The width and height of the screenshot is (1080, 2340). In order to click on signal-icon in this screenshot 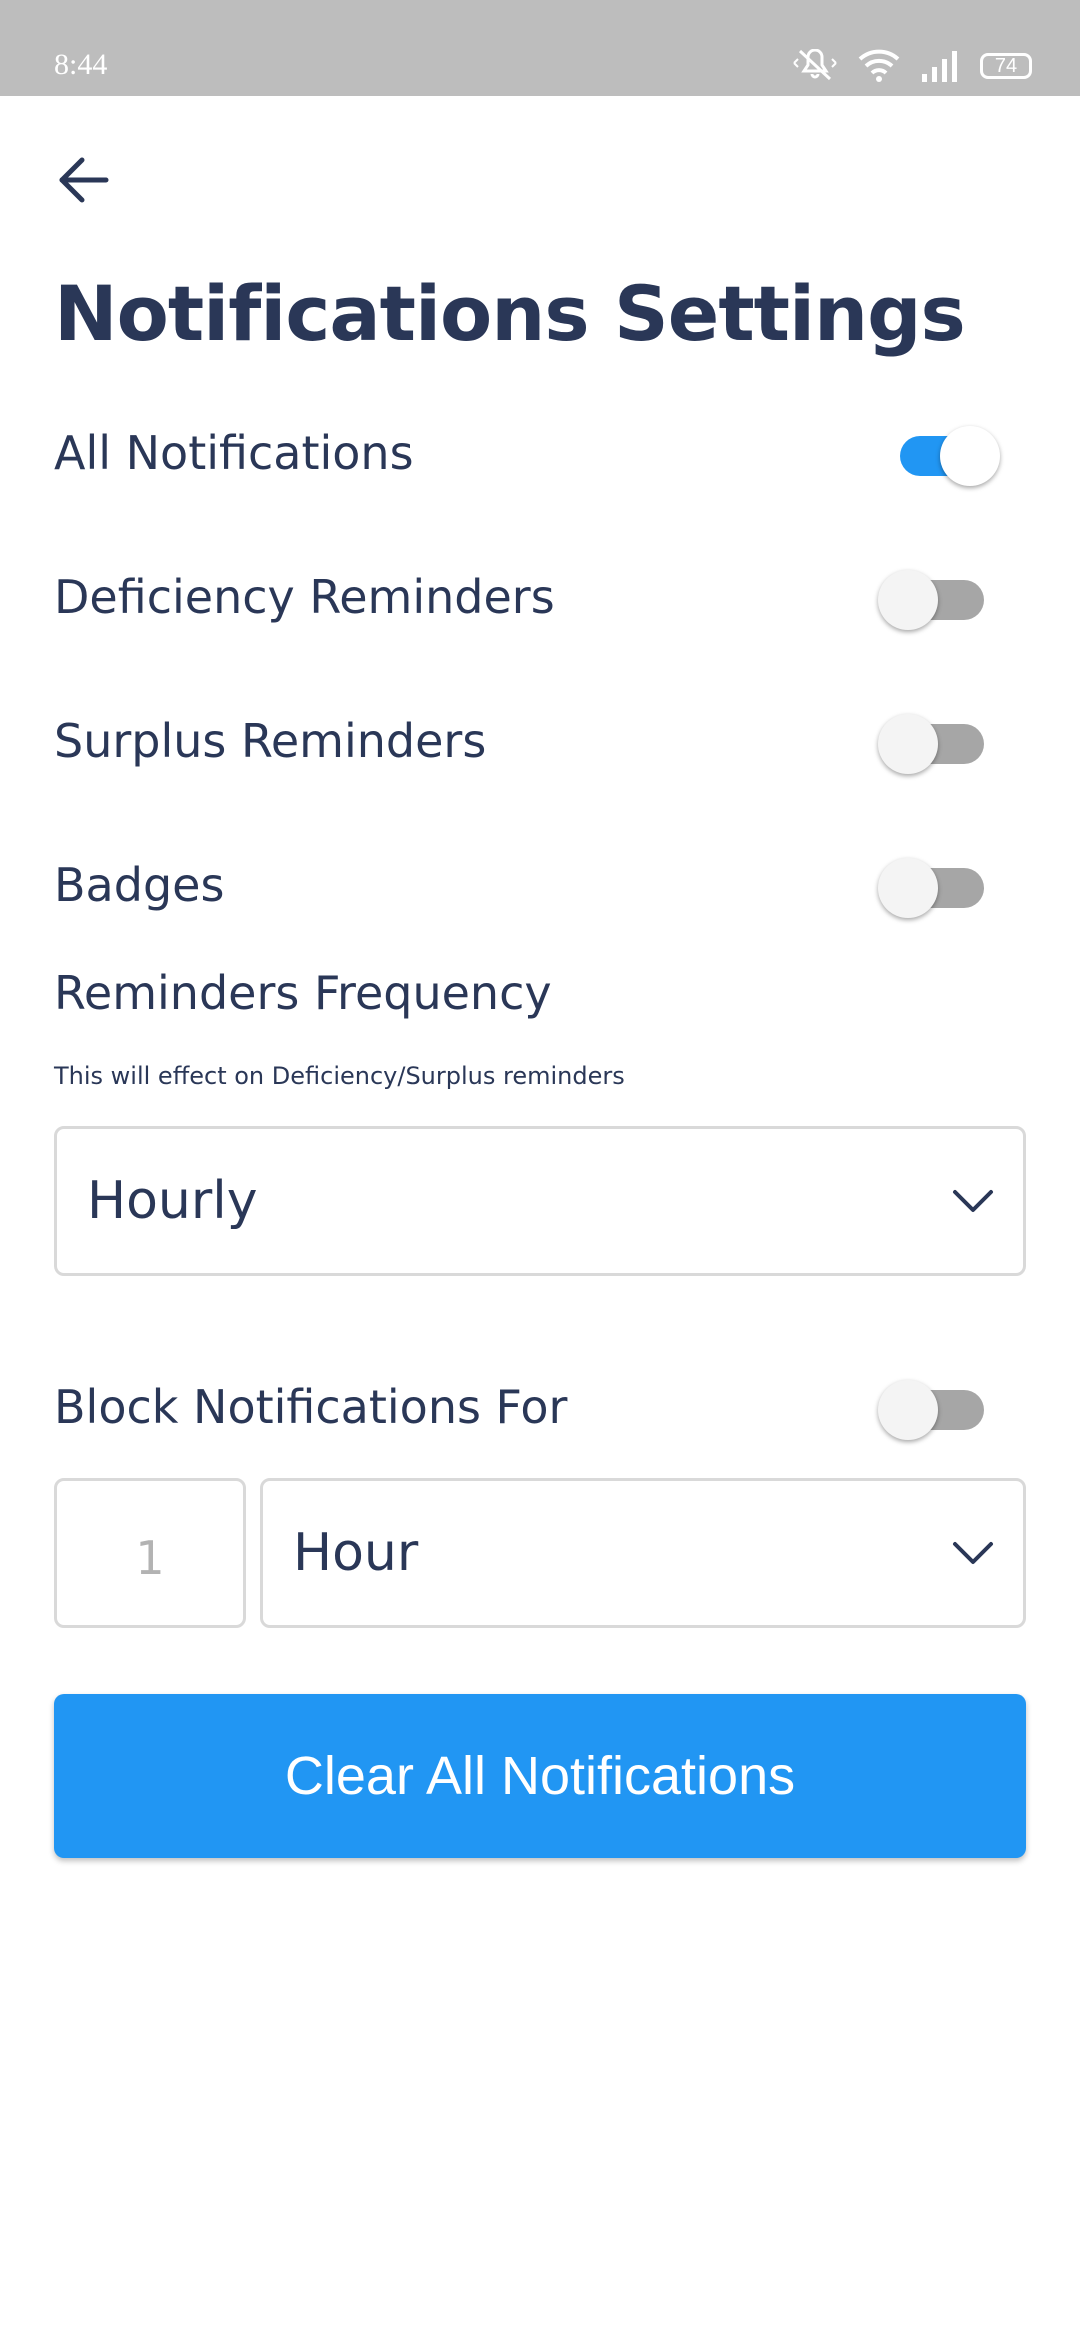, I will do `click(939, 66)`.